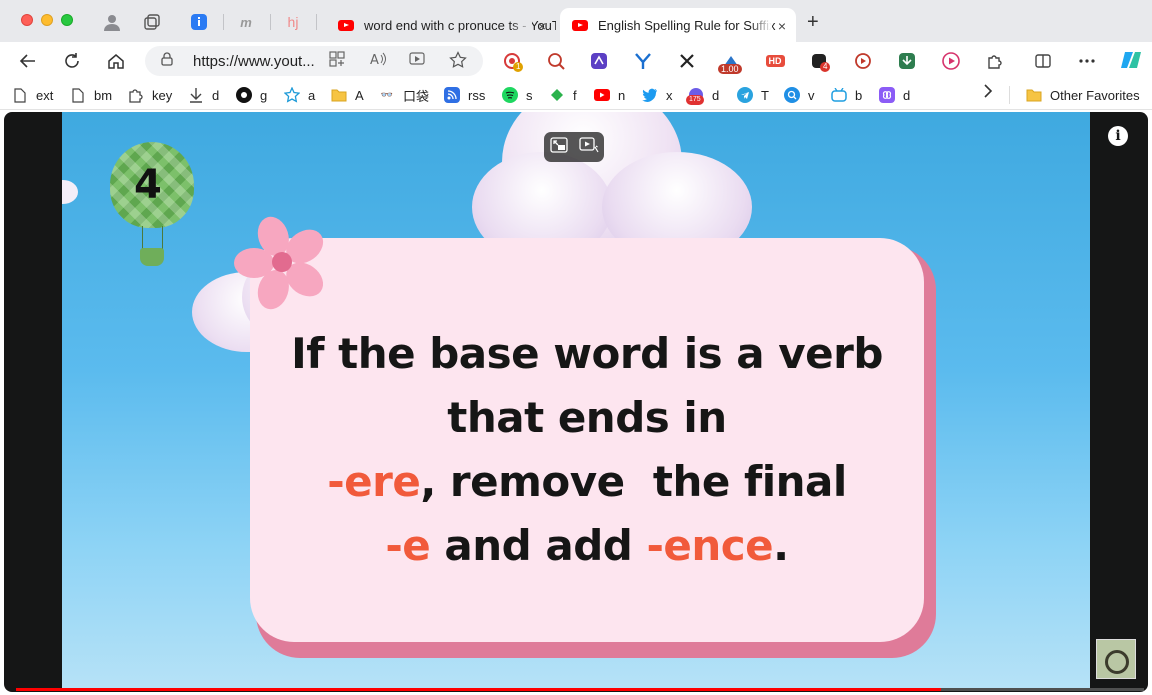 This screenshot has width=1152, height=695. I want to click on back-button, so click(28, 61).